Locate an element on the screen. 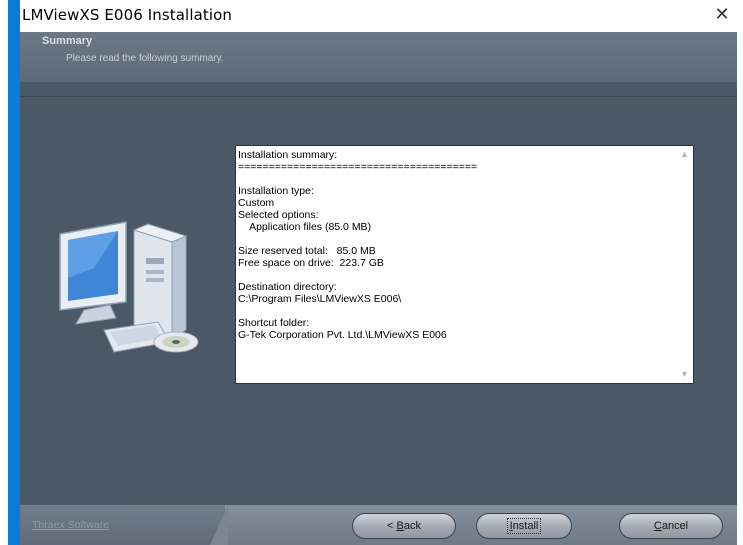  summary-line: Custom is located at coordinates (256, 203).